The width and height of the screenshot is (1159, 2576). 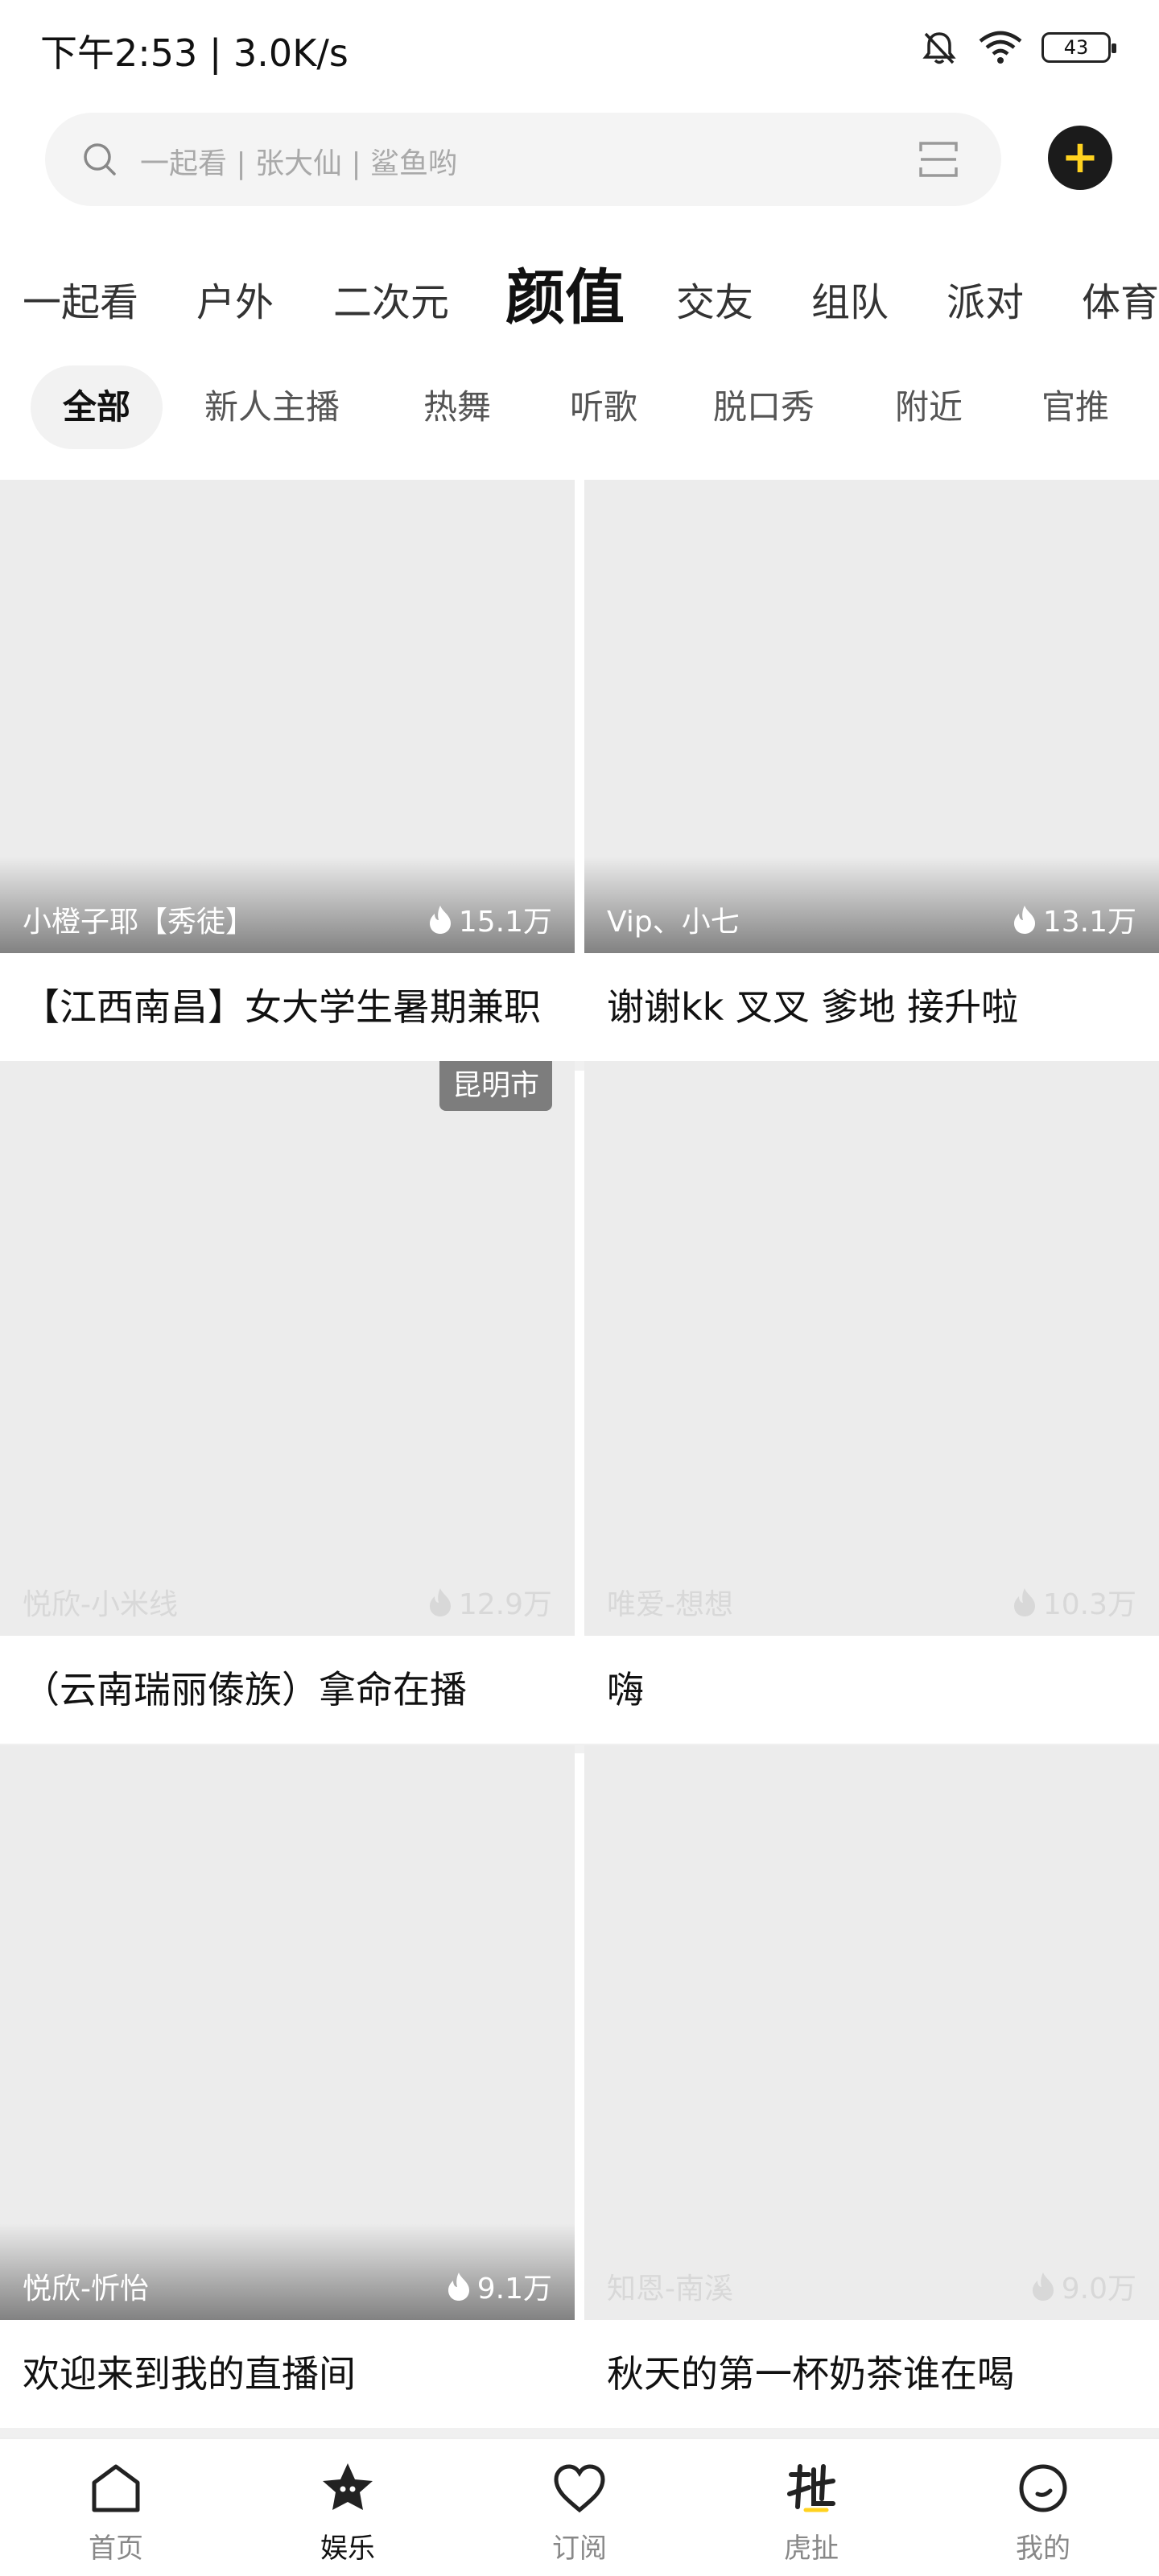 What do you see at coordinates (871, 1007) in the screenshot?
I see `stream-title: 谢谢kk 叉叉 爹地 接升啦` at bounding box center [871, 1007].